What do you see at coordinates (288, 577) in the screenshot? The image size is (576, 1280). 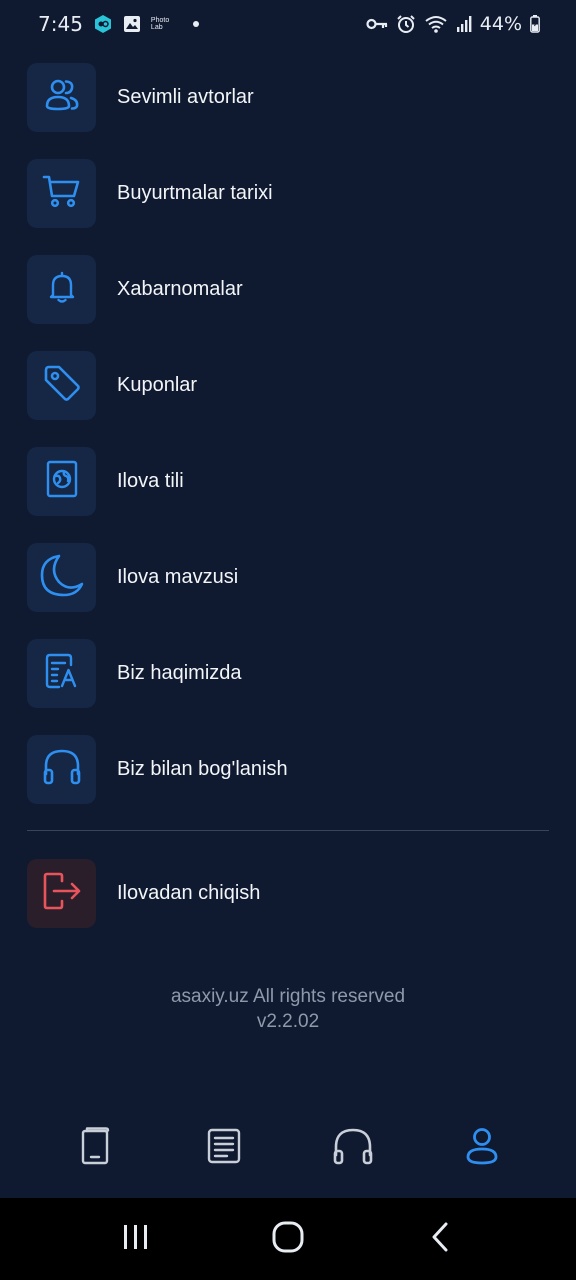 I see `menu-item-app-theme: Ilova mavzusi` at bounding box center [288, 577].